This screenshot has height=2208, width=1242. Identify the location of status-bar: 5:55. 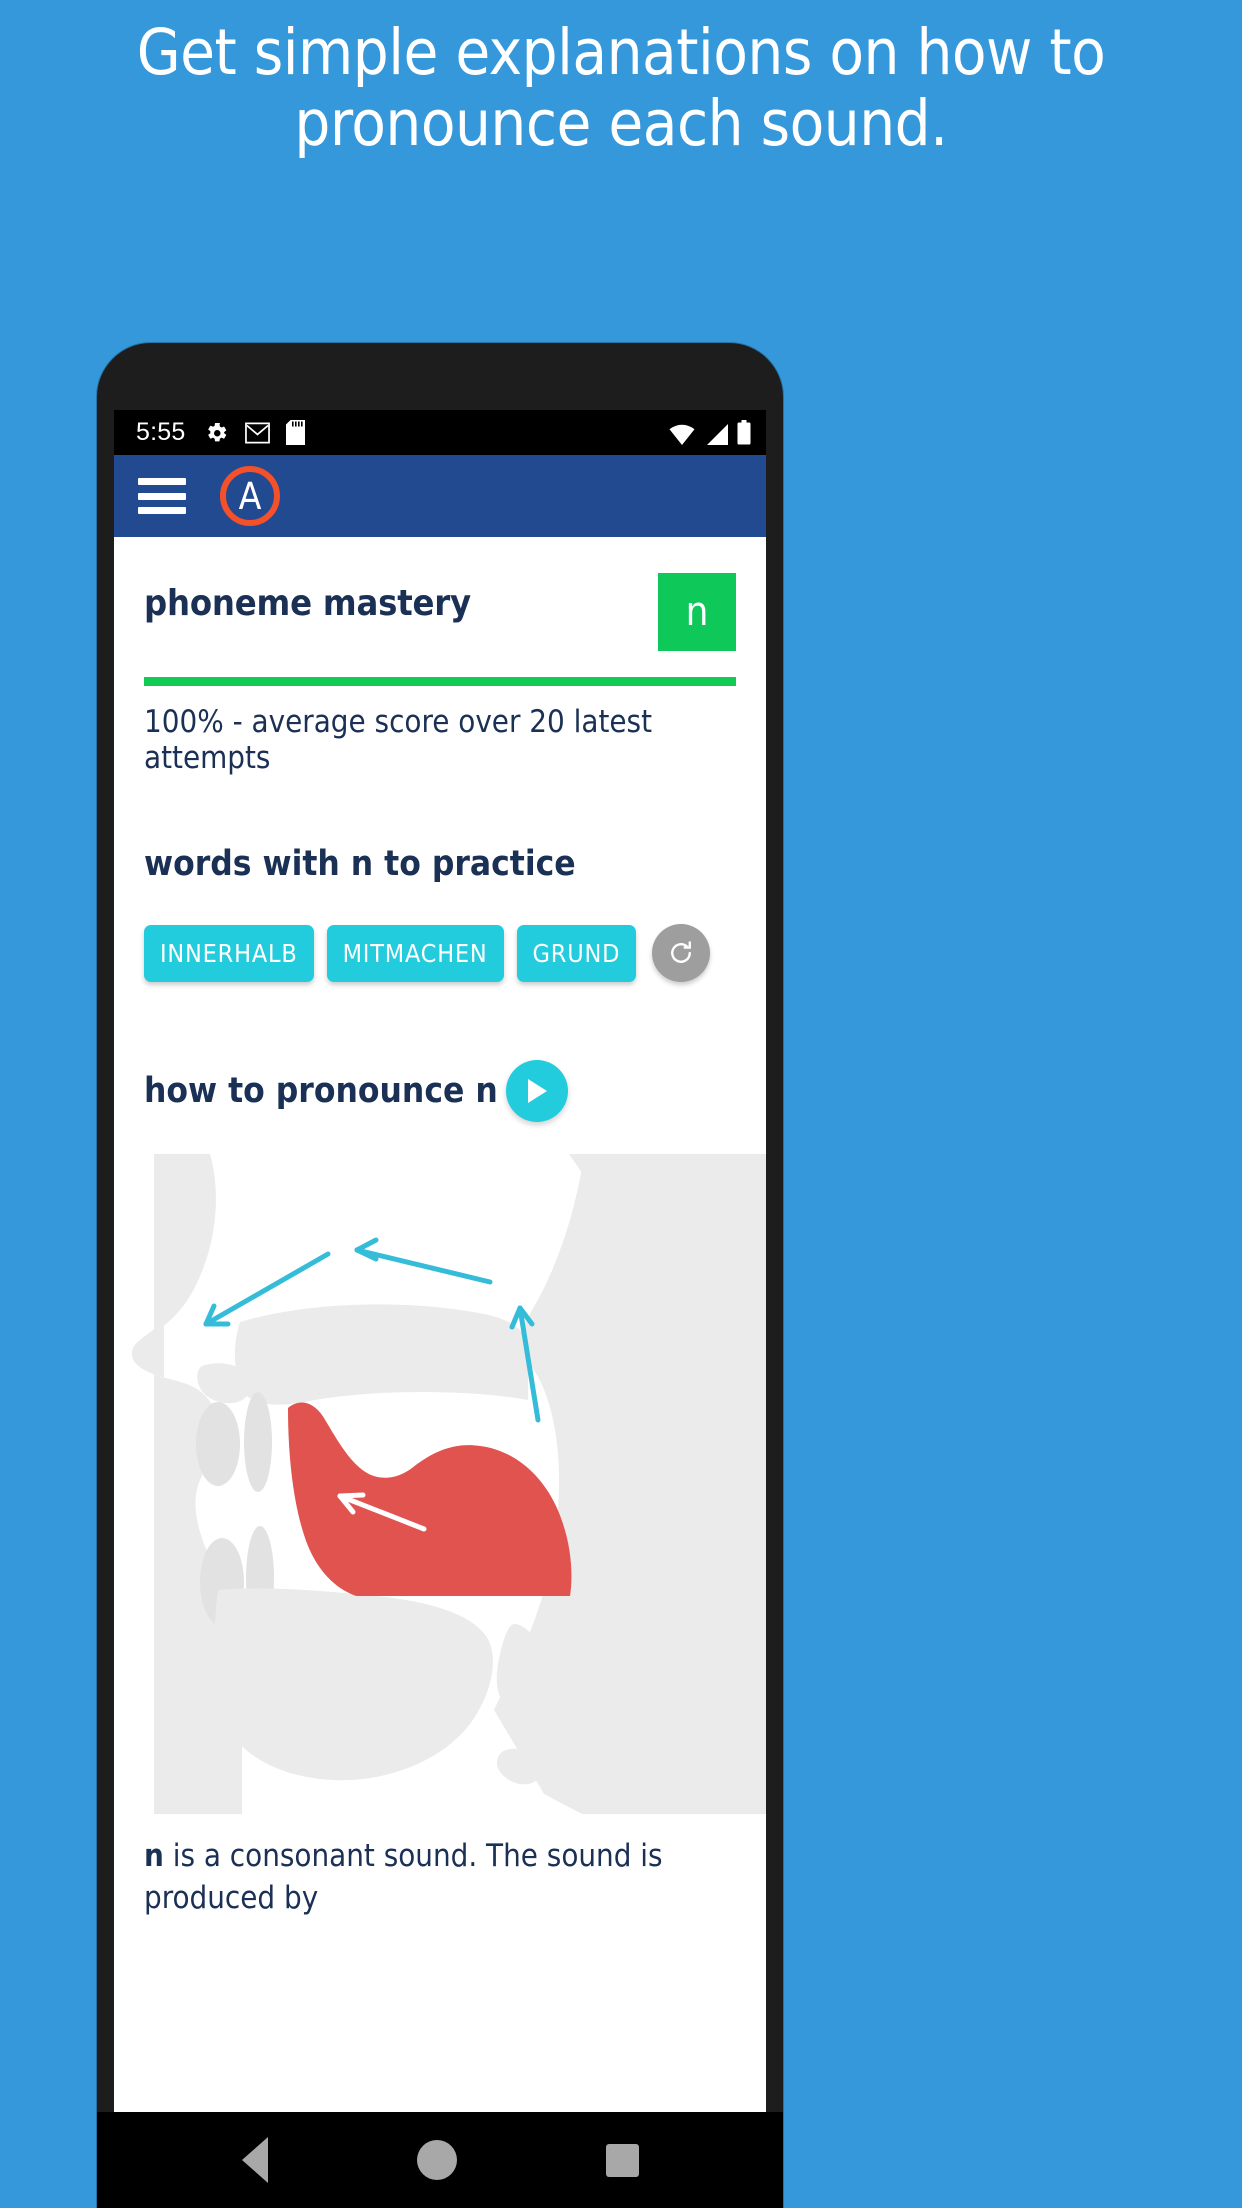
(440, 432).